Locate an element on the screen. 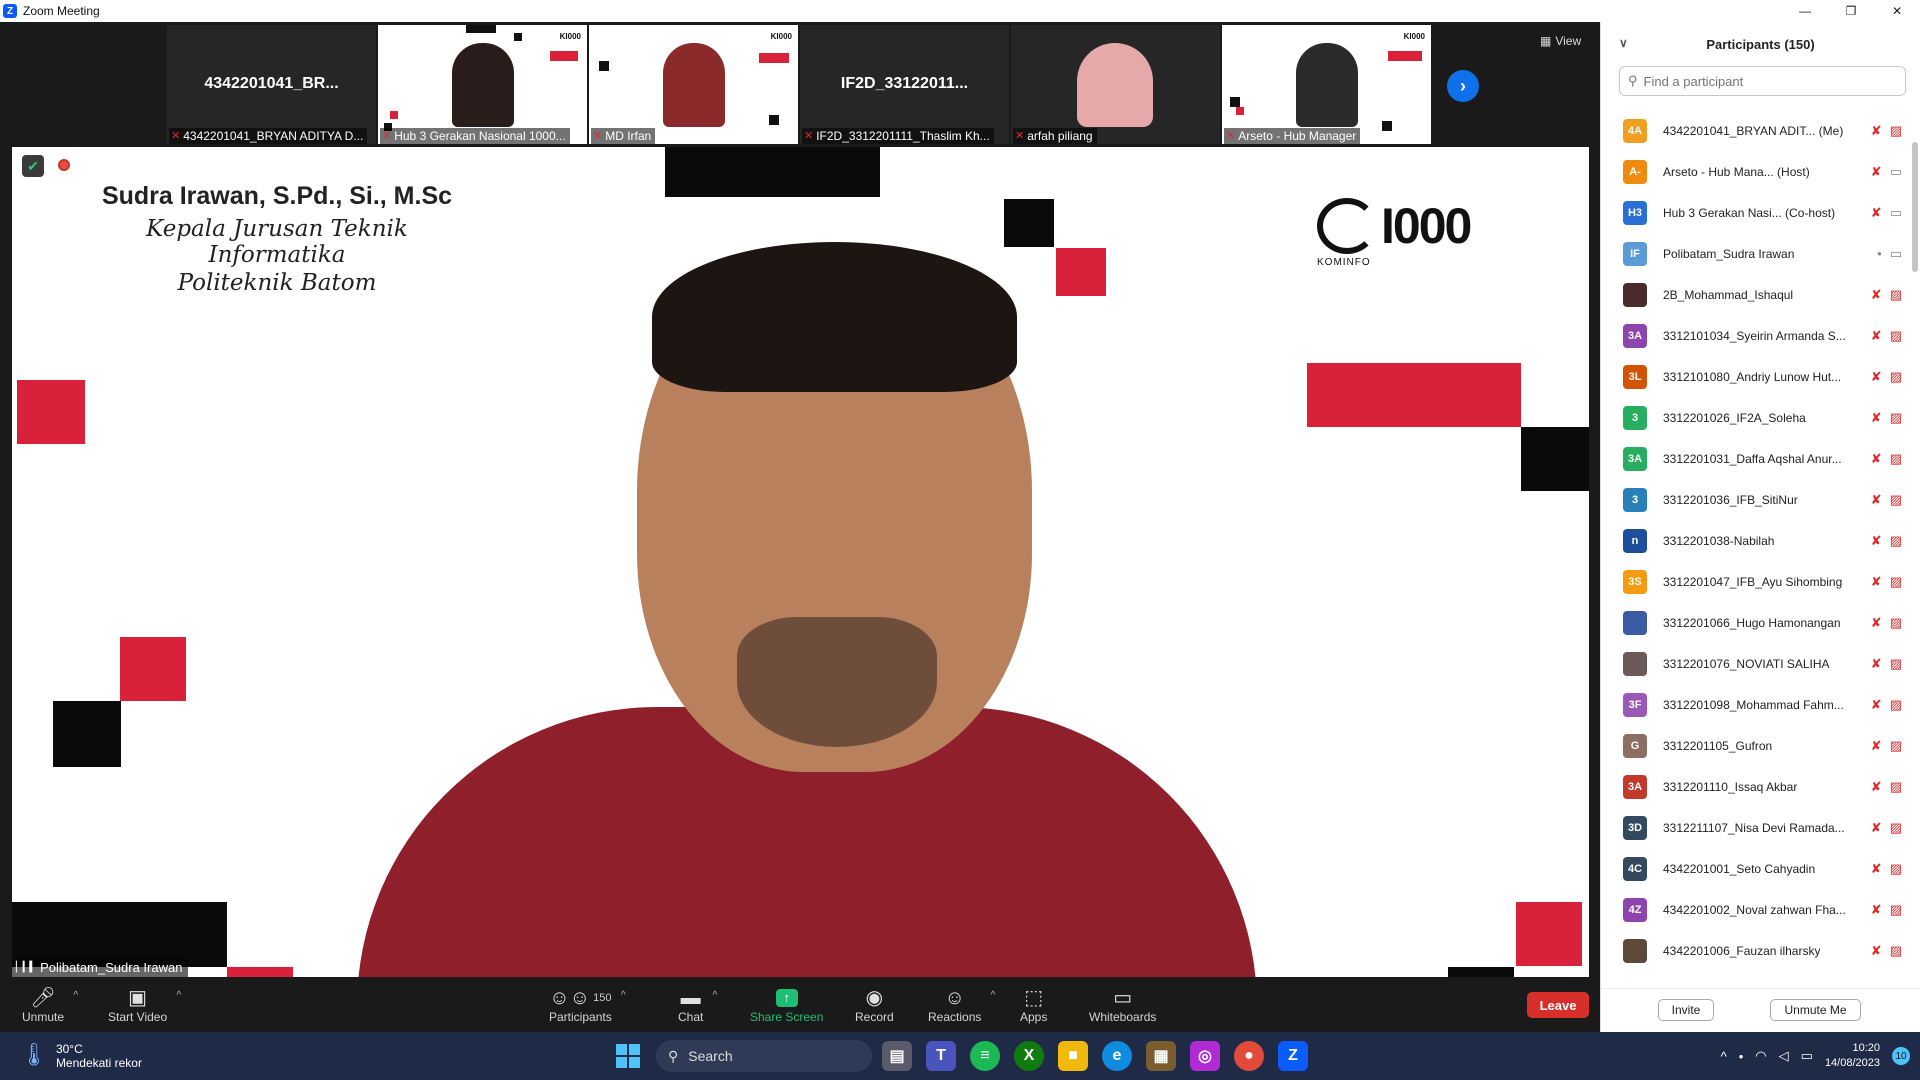  participant-name: 3312201047_IFB_Ayu Sihombing is located at coordinates (1753, 581).